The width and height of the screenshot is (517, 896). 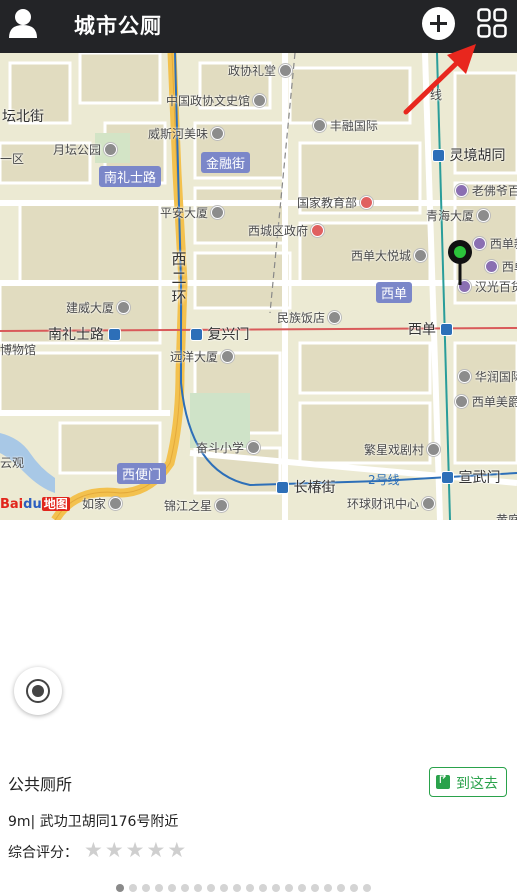 I want to click on location-pin-icon, so click(x=460, y=264).